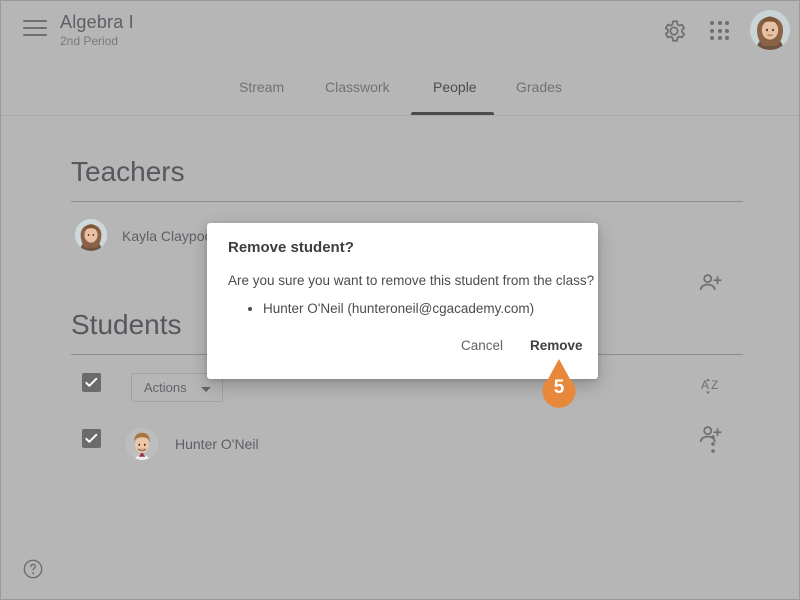 Image resolution: width=800 pixels, height=600 pixels. I want to click on sort-az-icon: A Z, so click(712, 387).